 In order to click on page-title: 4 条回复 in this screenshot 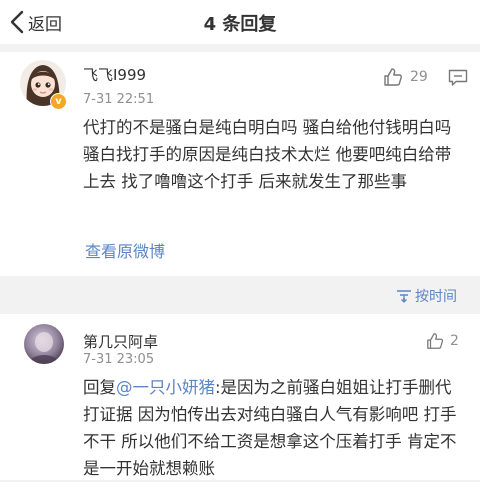, I will do `click(240, 24)`.